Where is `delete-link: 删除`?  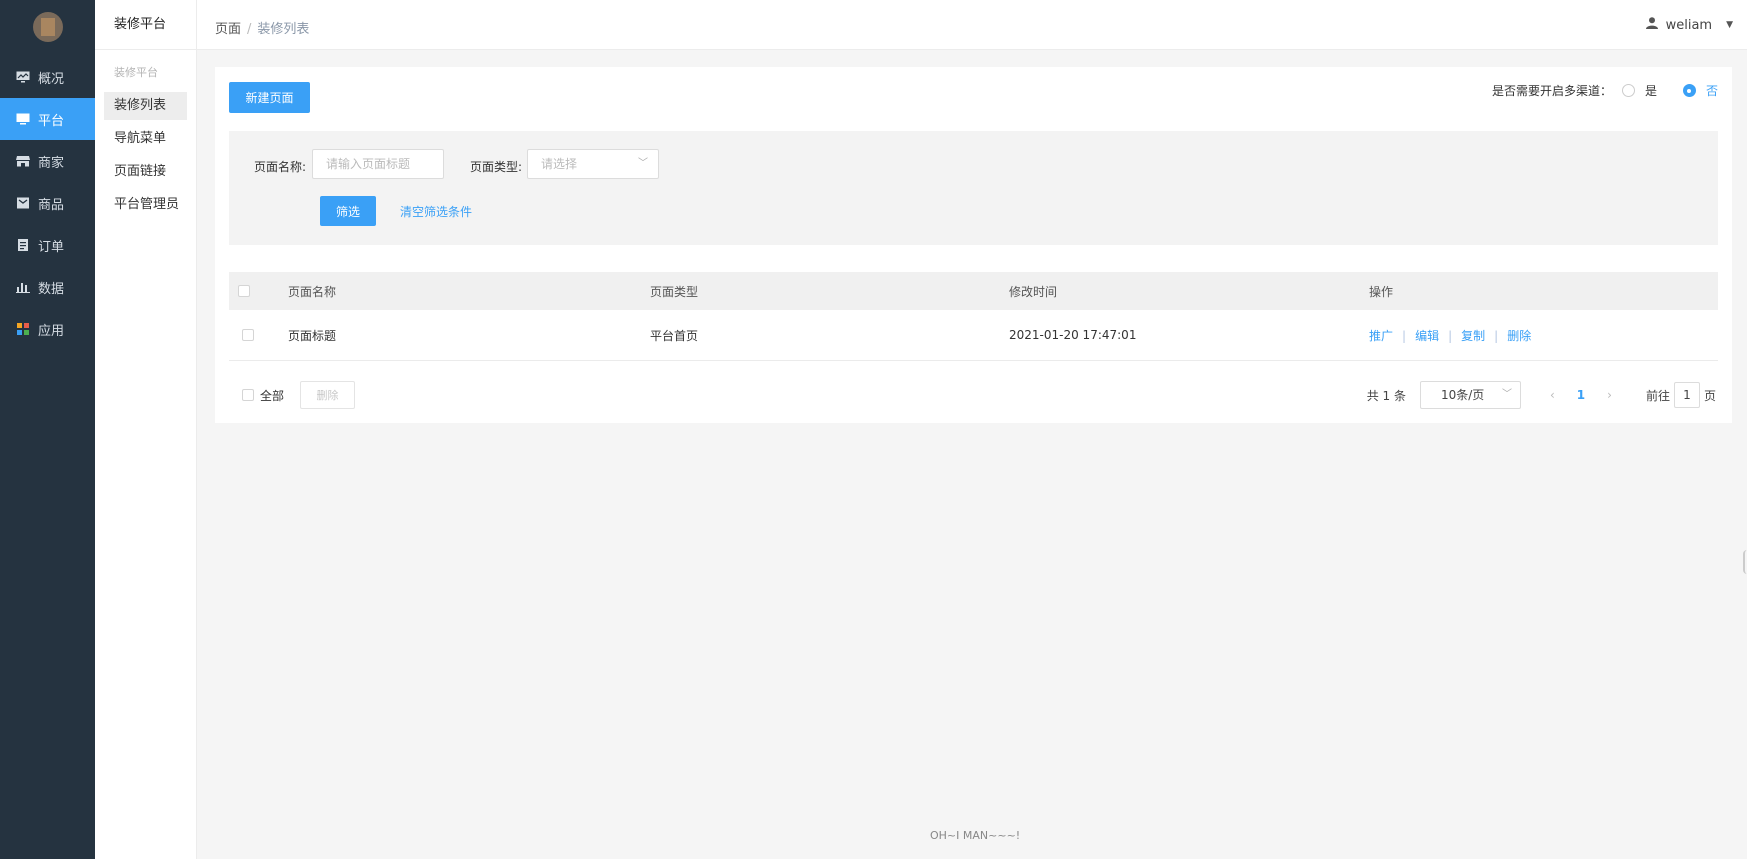
delete-link: 删除 is located at coordinates (1519, 336).